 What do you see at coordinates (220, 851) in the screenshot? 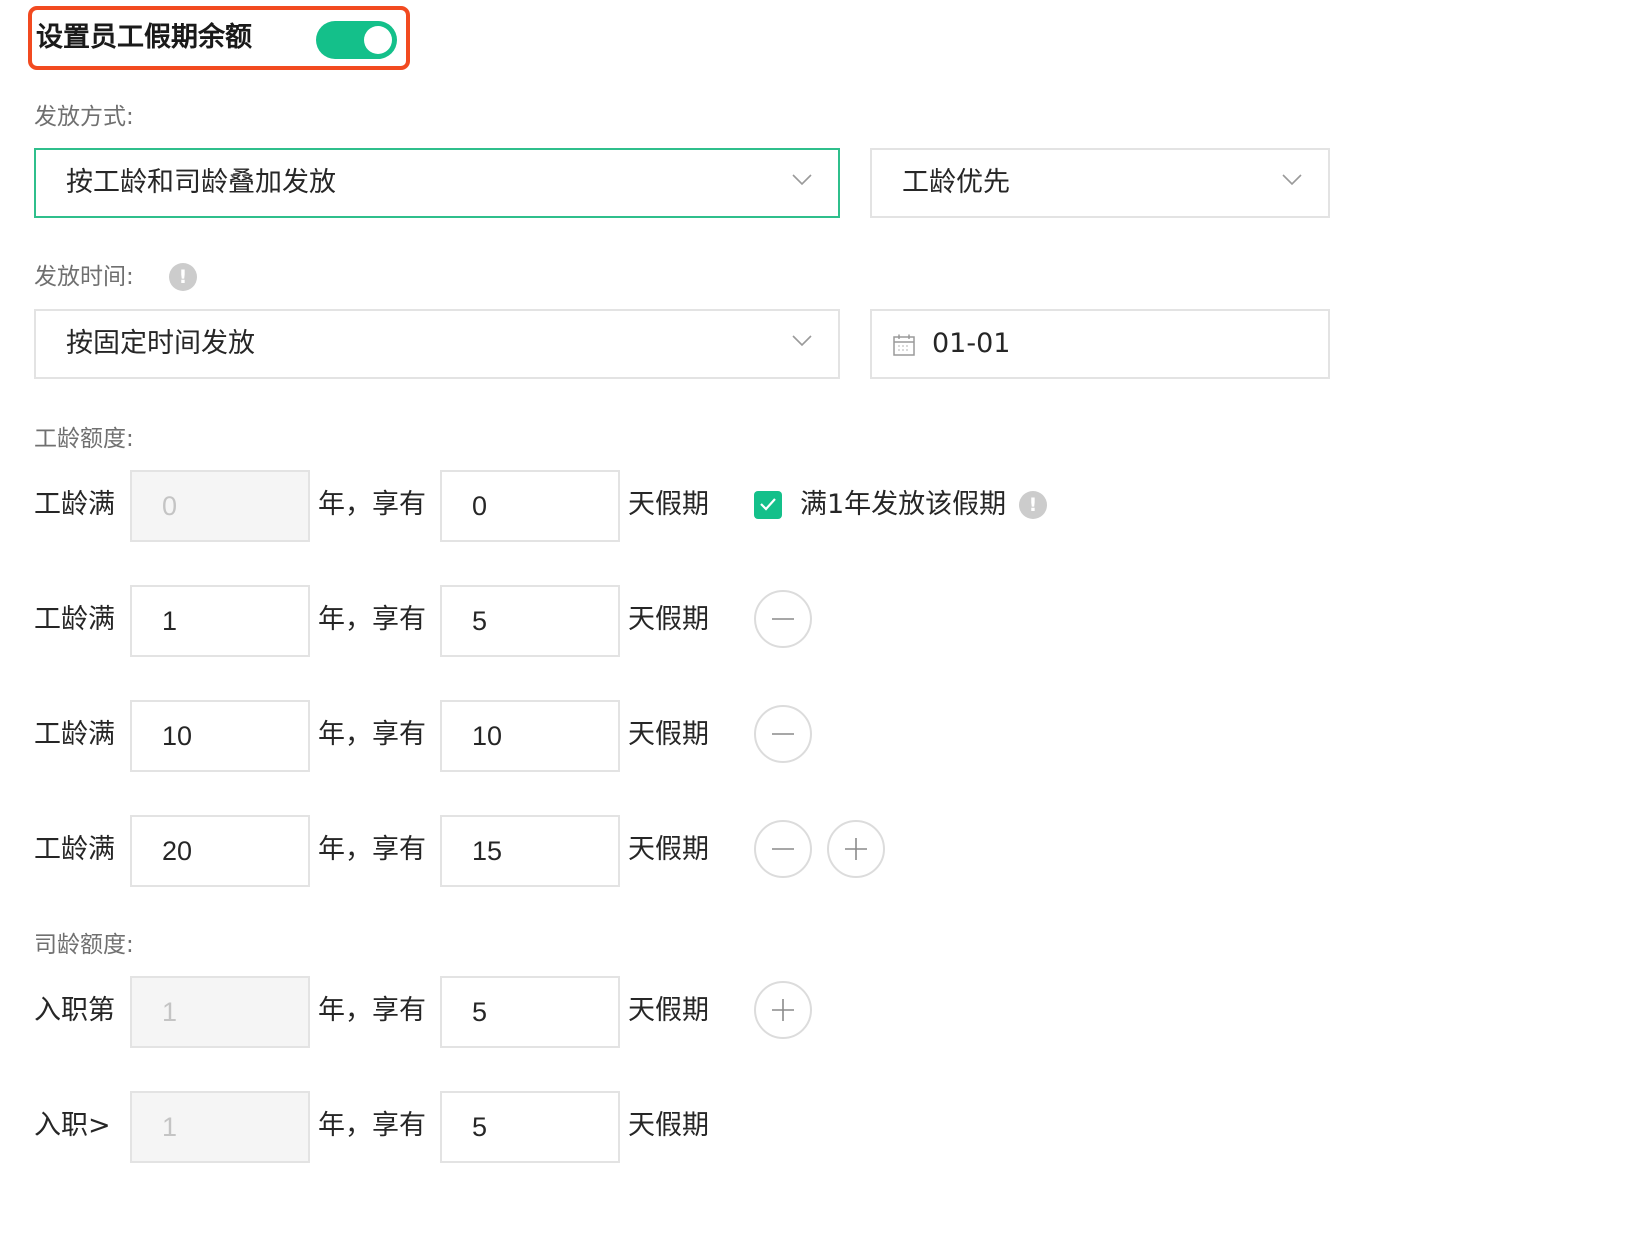
I see `work-years-input: 20` at bounding box center [220, 851].